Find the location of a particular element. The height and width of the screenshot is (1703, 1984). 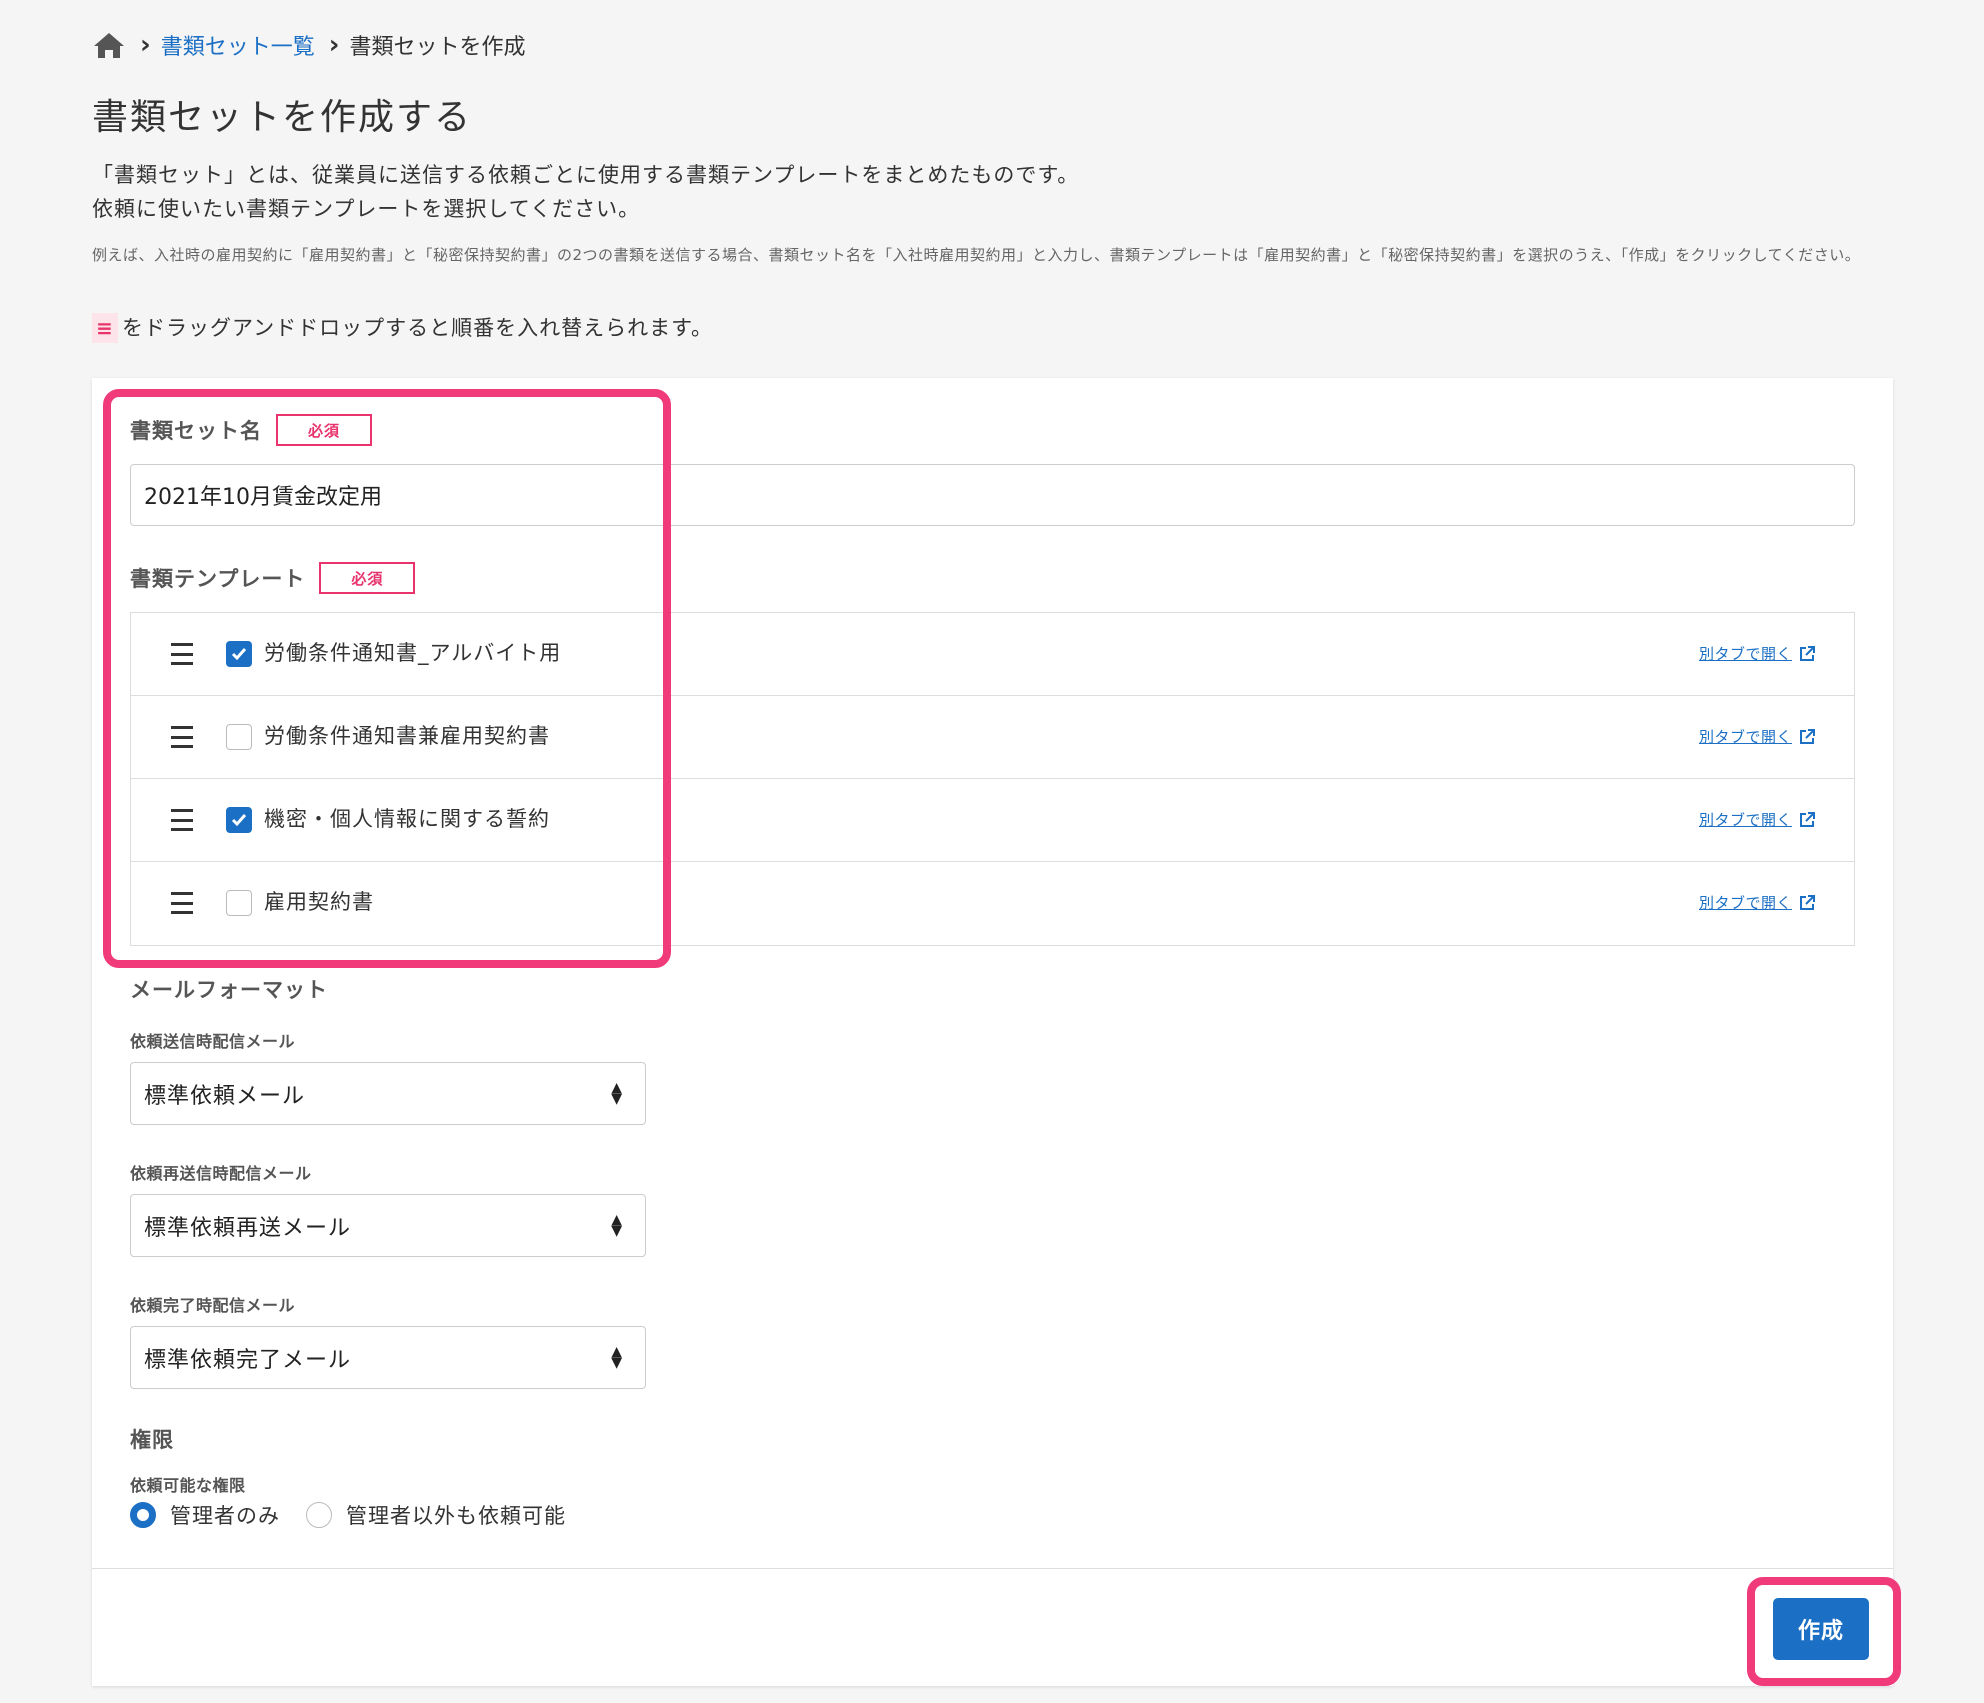

template-row: 雇用契約書 別タブで開く is located at coordinates (992, 903).